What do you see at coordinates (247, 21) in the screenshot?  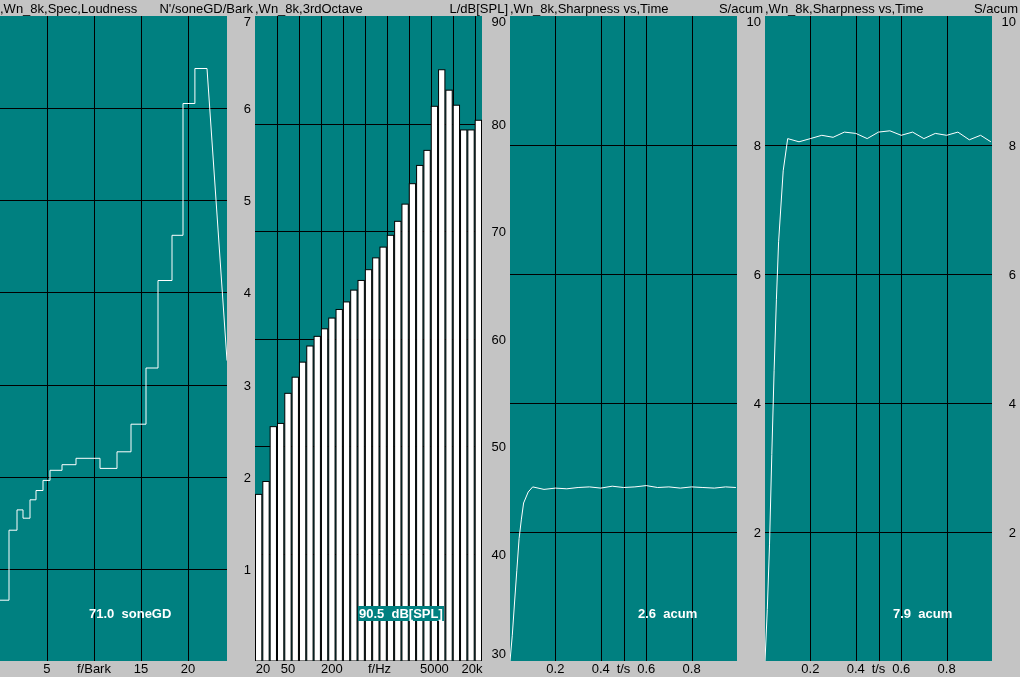 I see `axis-tick-label: 7` at bounding box center [247, 21].